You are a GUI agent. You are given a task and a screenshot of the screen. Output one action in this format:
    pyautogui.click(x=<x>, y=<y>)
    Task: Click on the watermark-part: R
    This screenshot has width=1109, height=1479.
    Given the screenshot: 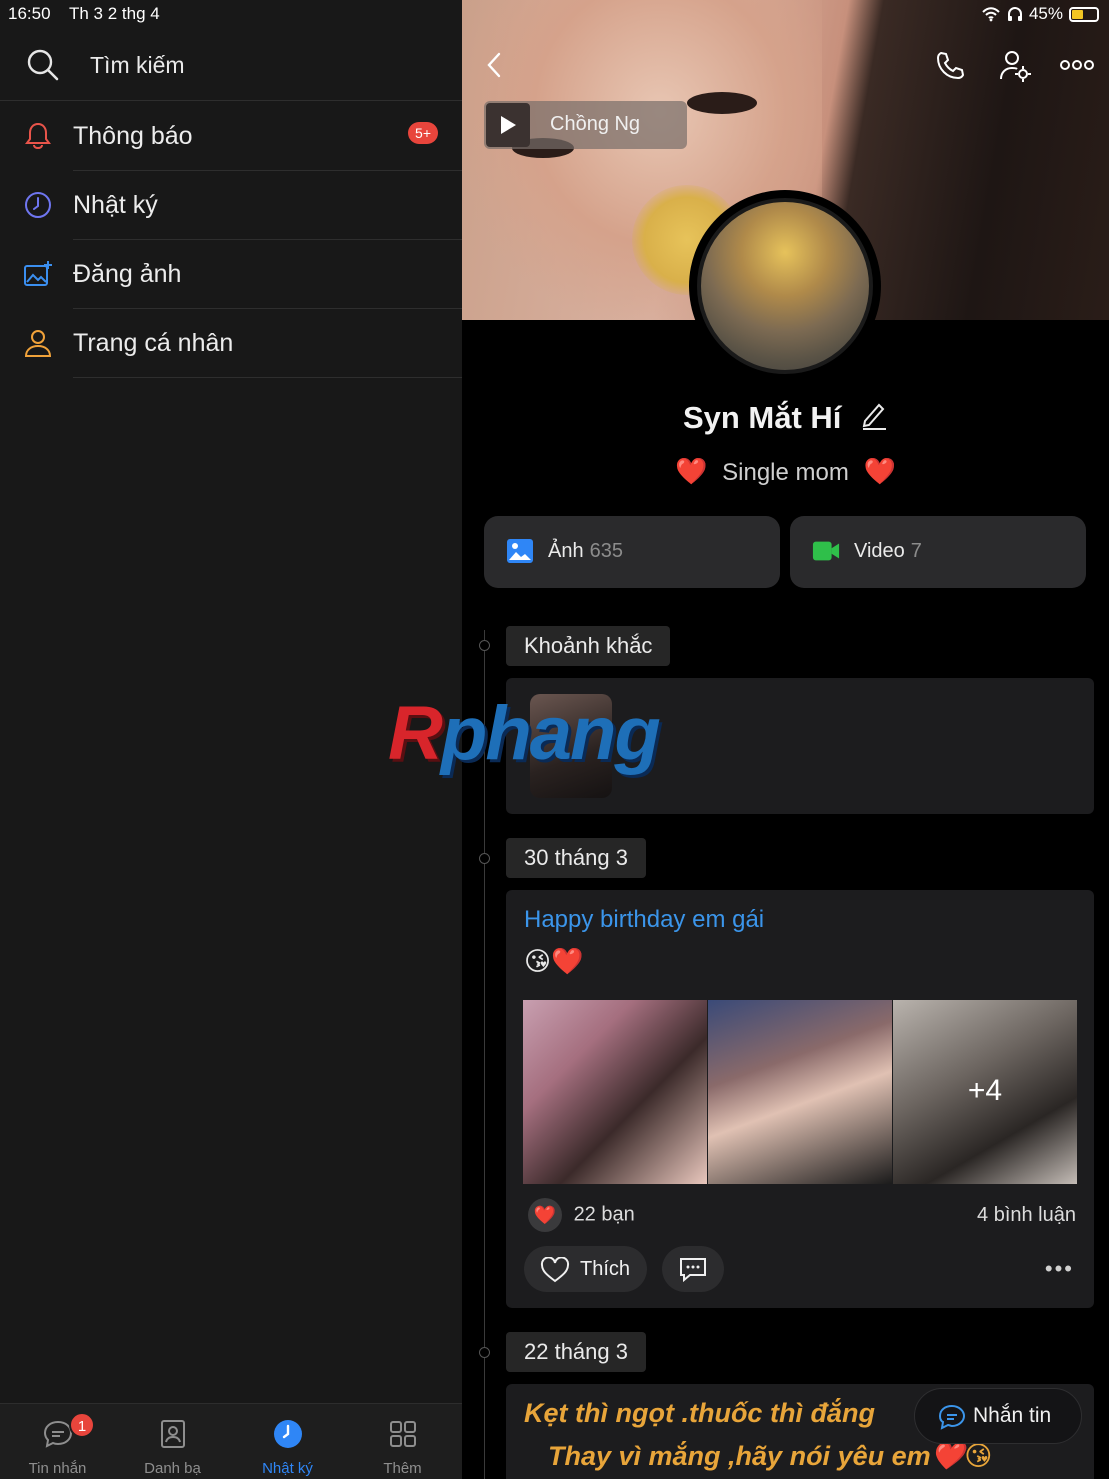 What is the action you would take?
    pyautogui.click(x=415, y=733)
    